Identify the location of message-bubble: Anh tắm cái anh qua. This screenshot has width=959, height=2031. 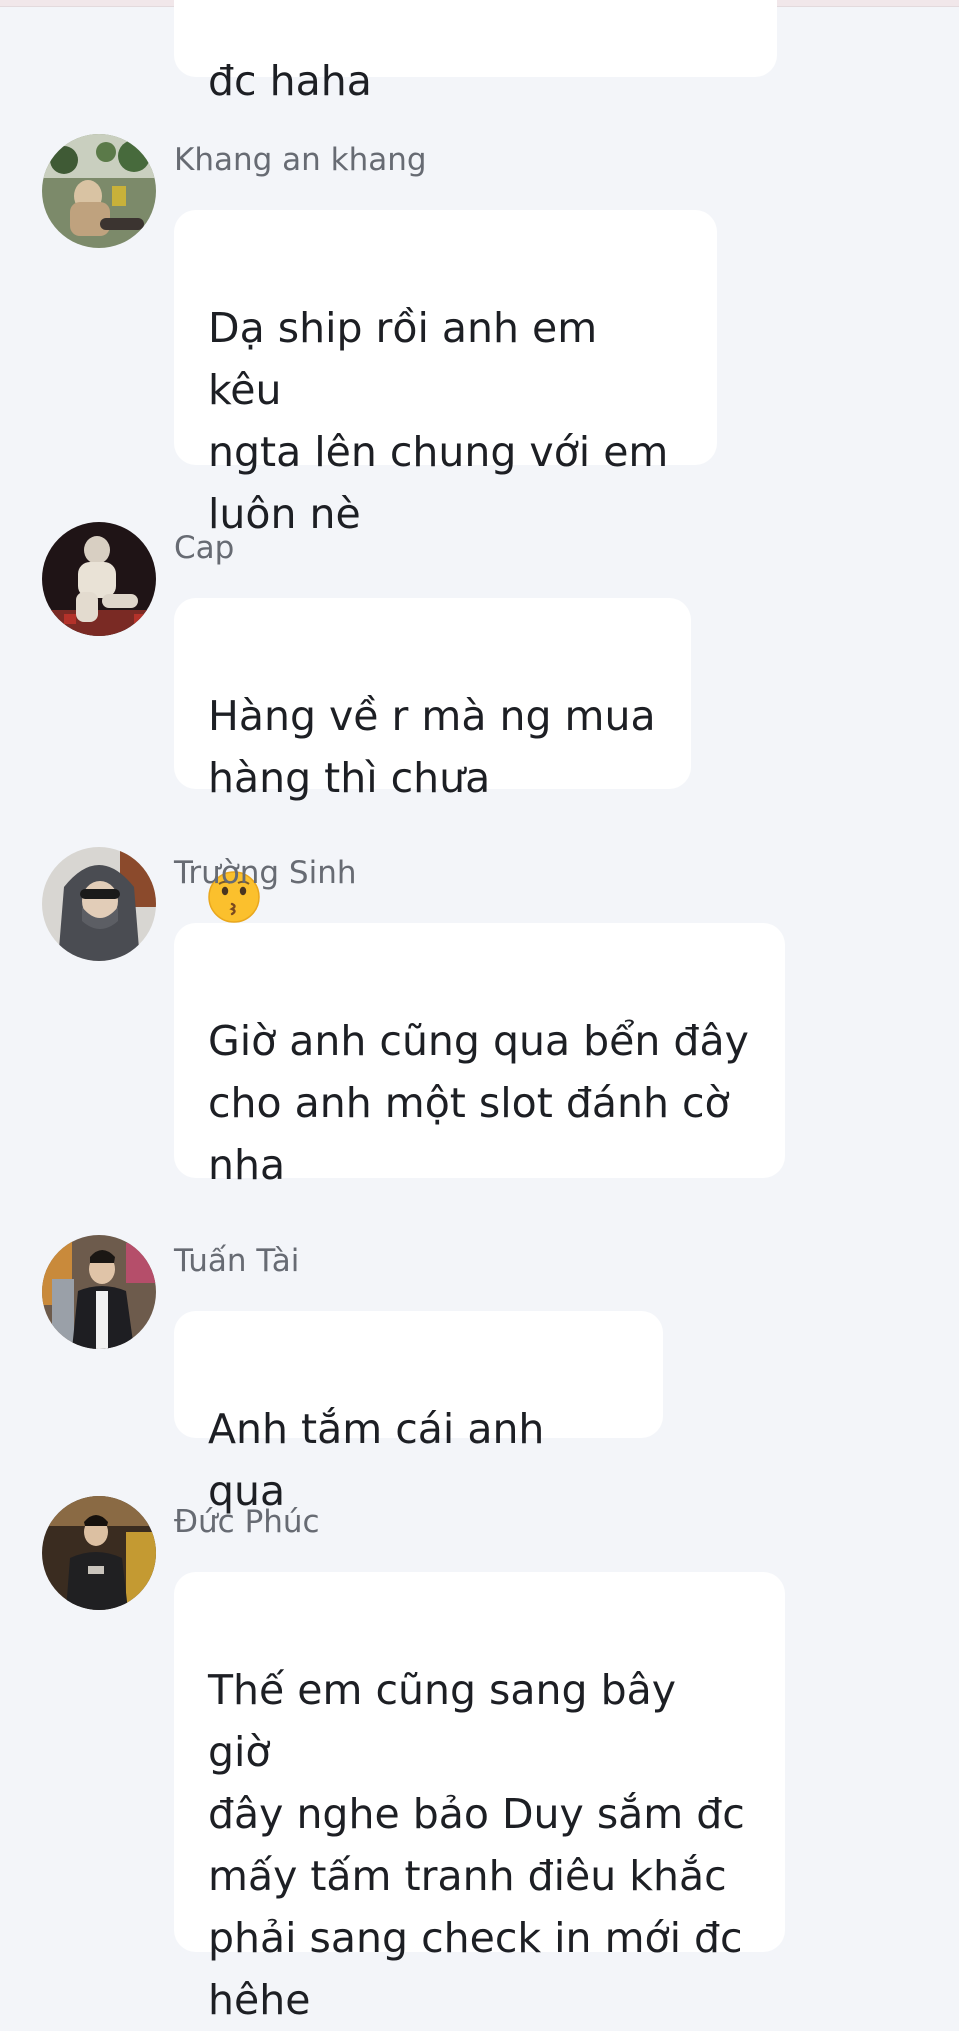
(418, 1413).